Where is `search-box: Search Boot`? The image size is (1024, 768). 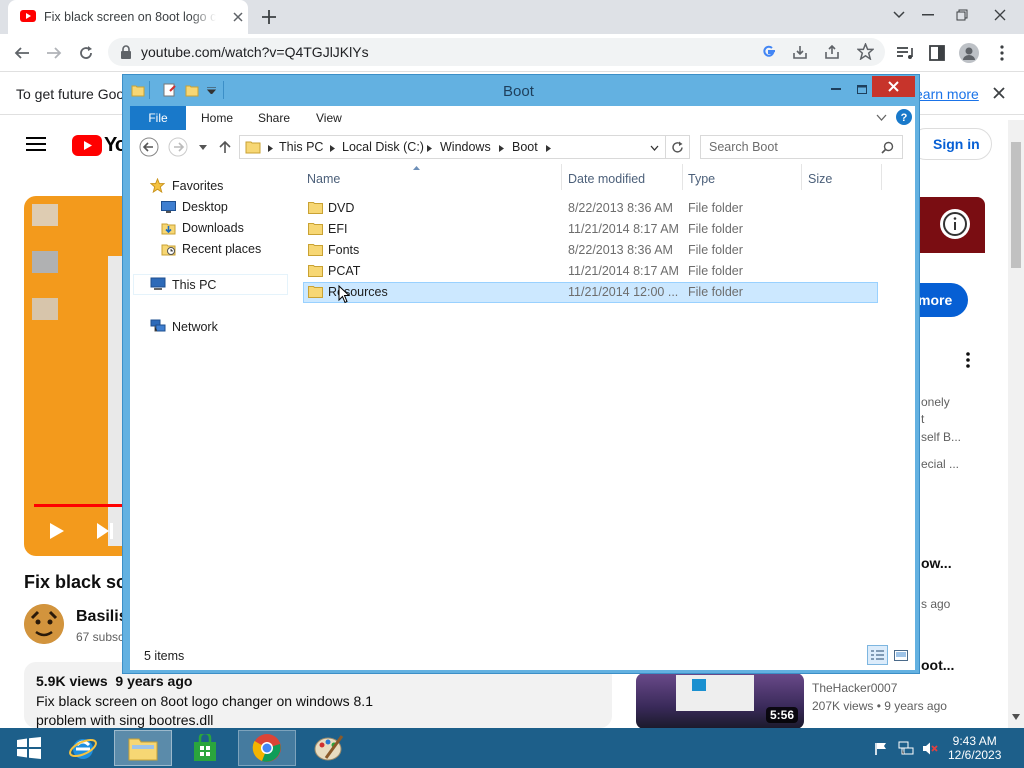 search-box: Search Boot is located at coordinates (801, 147).